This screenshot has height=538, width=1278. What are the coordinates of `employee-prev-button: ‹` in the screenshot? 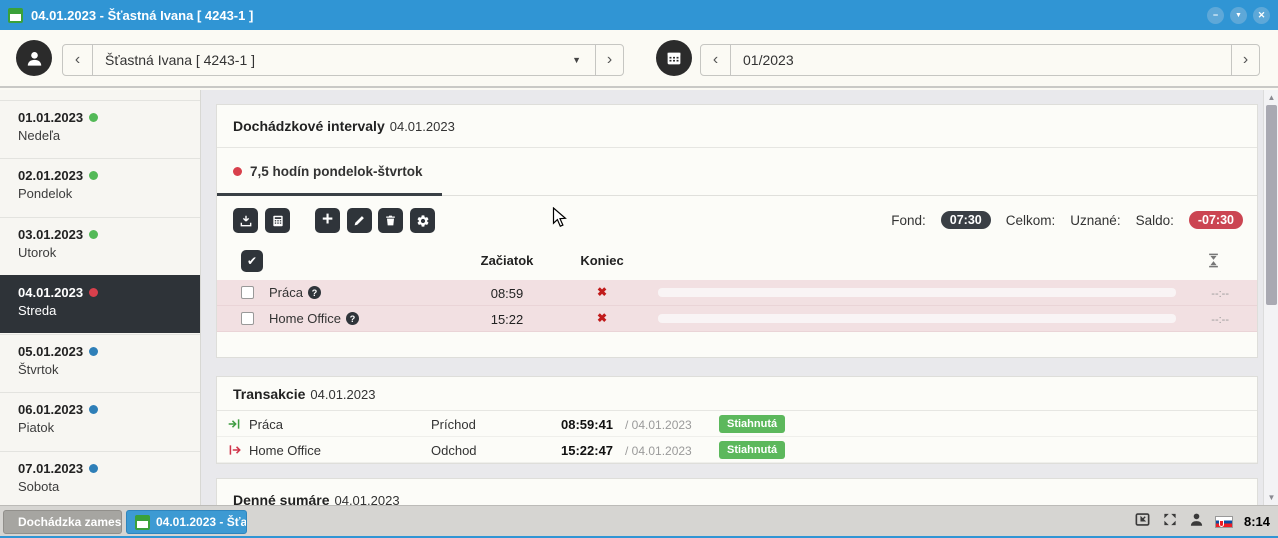 It's located at (78, 60).